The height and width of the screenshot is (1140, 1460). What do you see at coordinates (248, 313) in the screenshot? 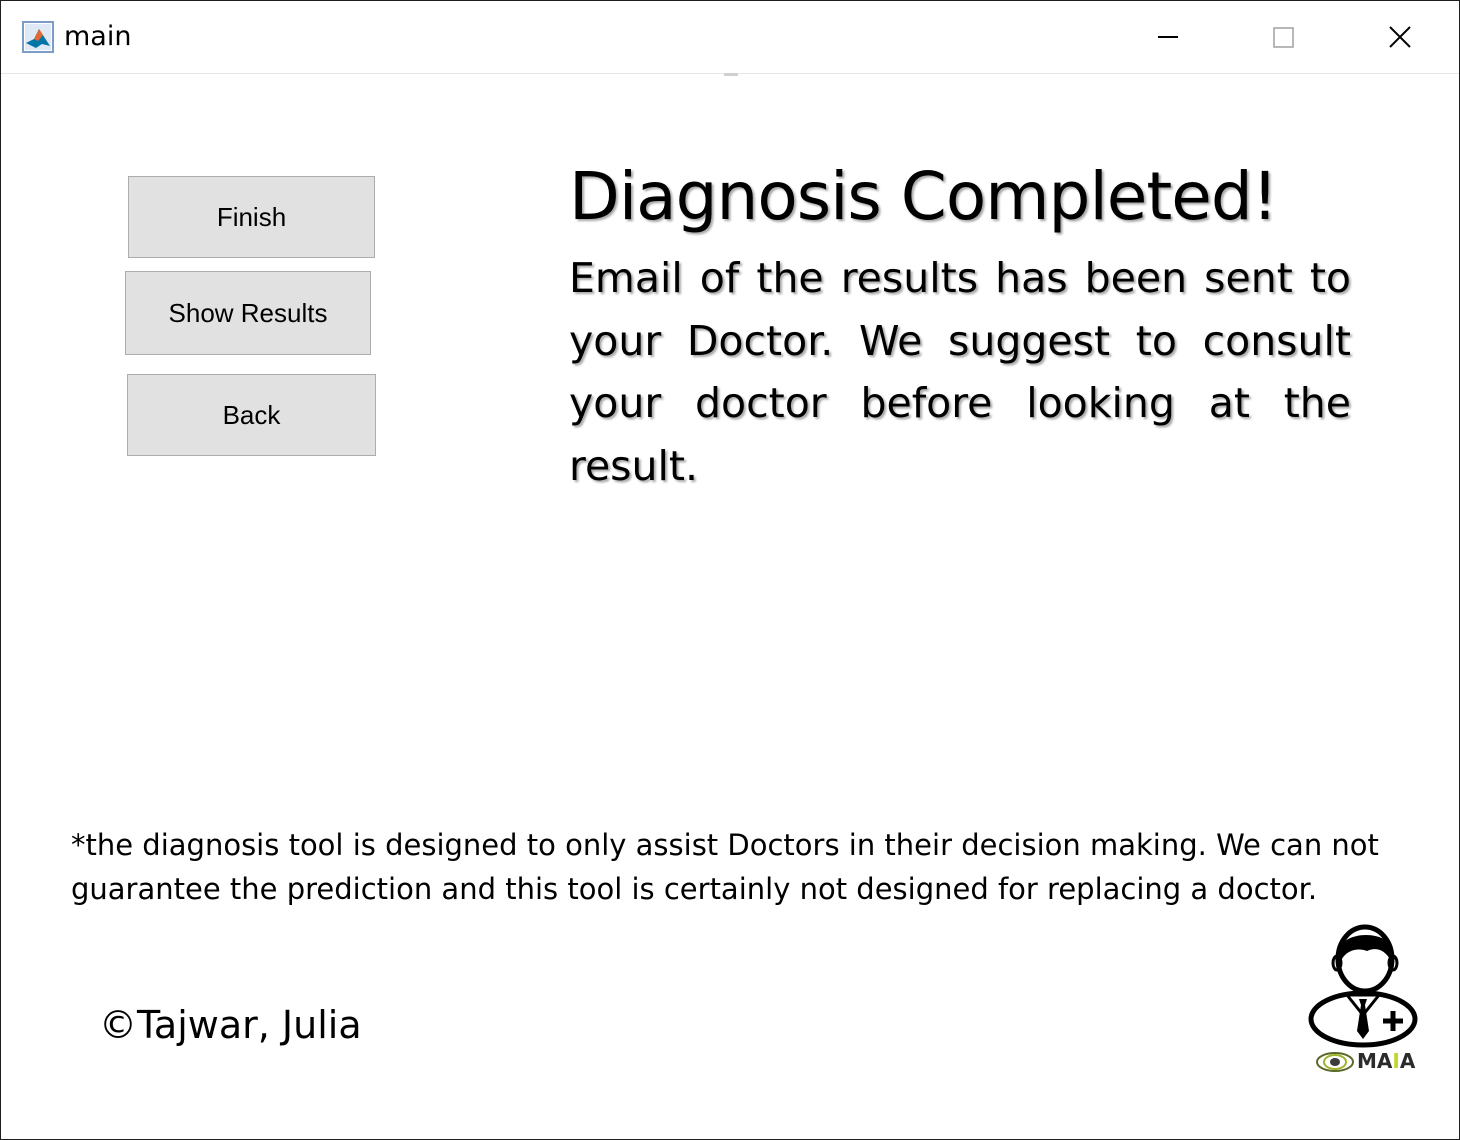
I see `show-results-button: Show Results` at bounding box center [248, 313].